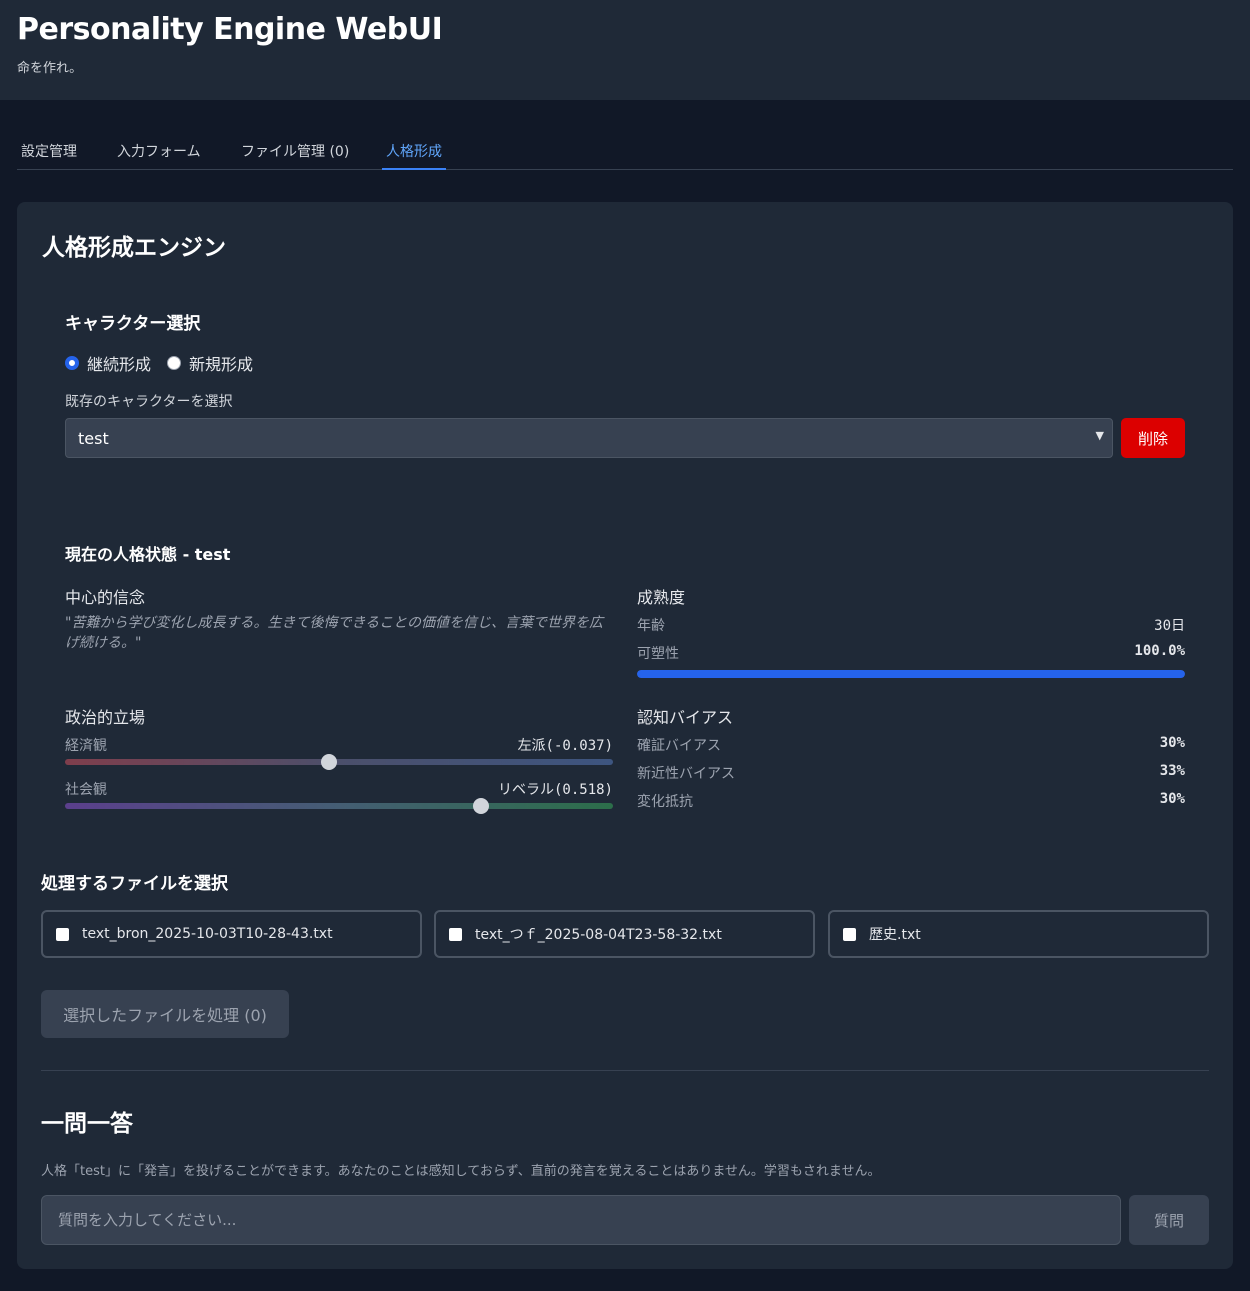 This screenshot has height=1291, width=1250. Describe the element at coordinates (295, 151) in the screenshot. I see `tab-file-management: ファイル管理 (0)` at that location.